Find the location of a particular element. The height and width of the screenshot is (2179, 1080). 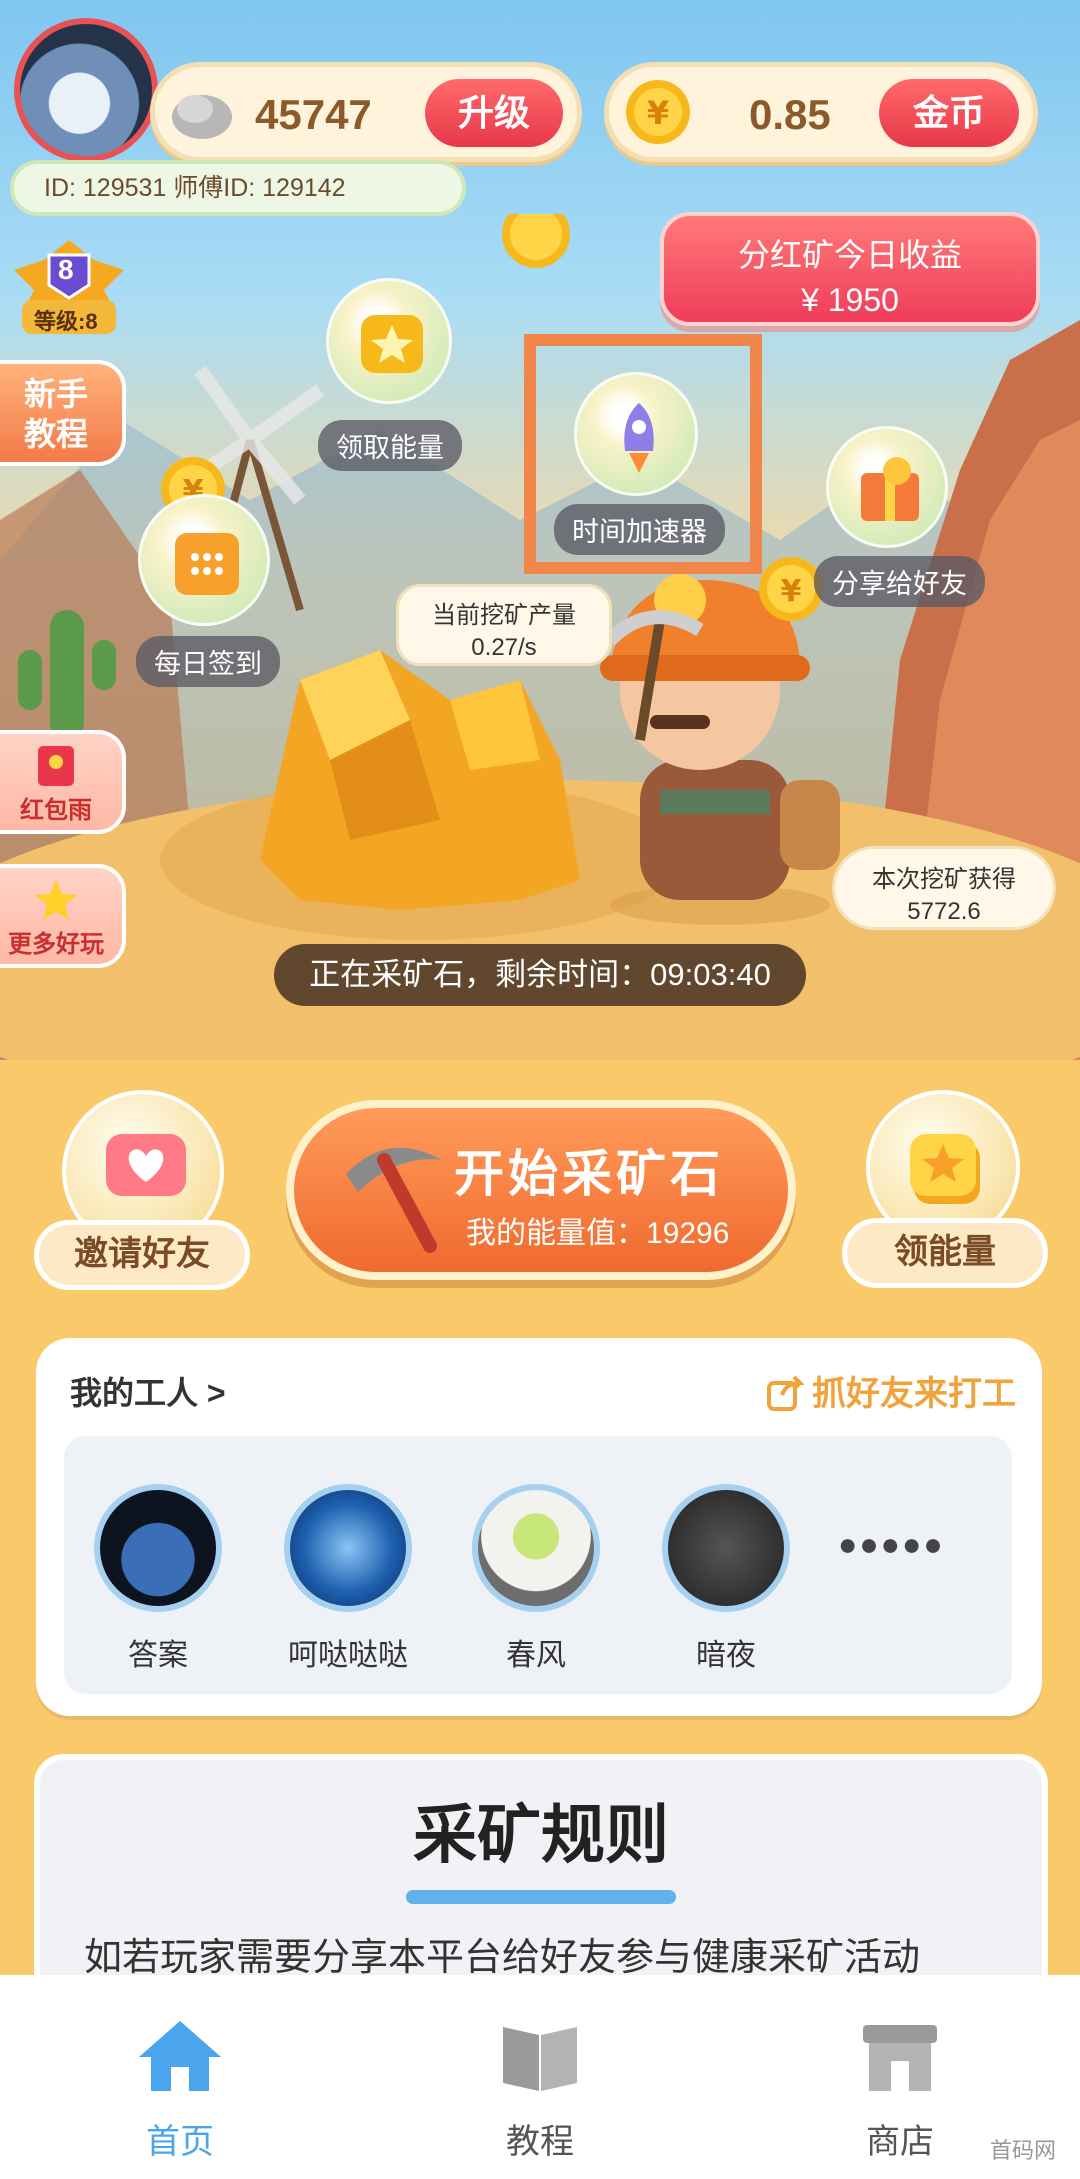

daily-checkin-label: 每日签到 is located at coordinates (208, 661).